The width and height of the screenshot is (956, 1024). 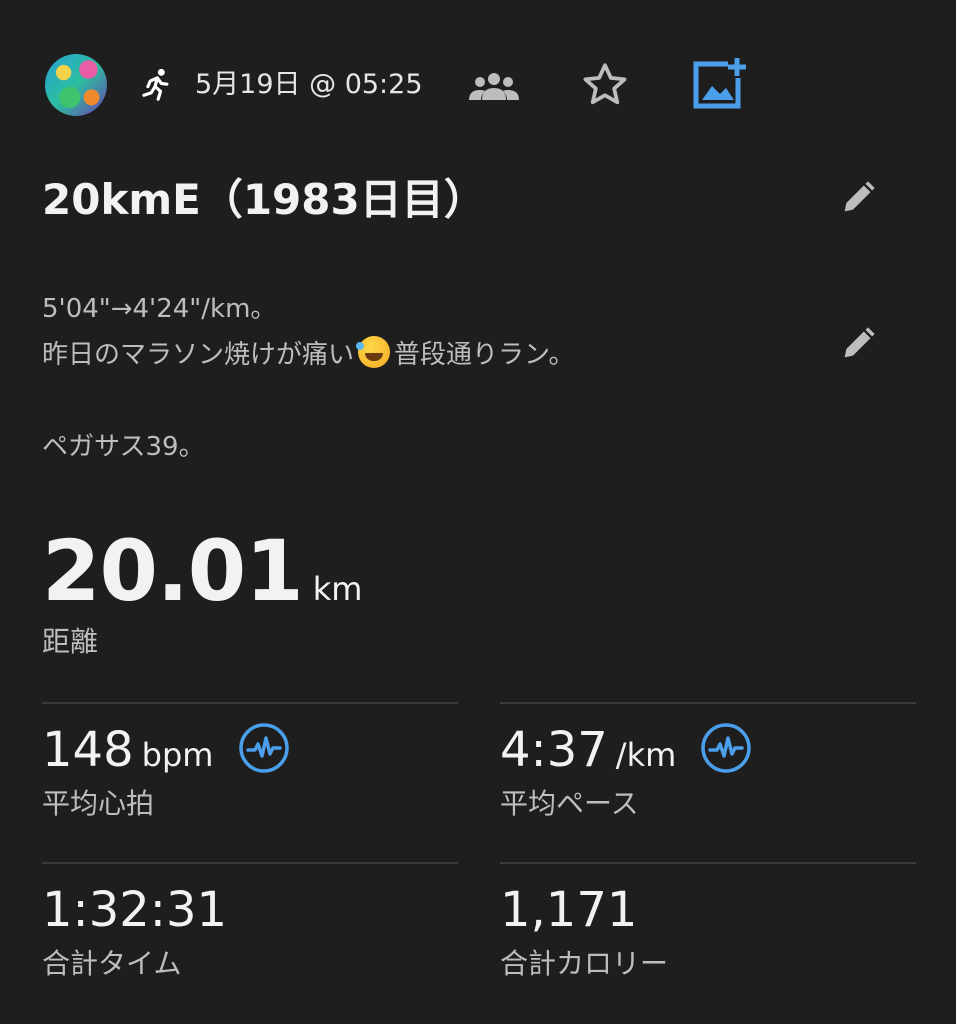 What do you see at coordinates (76, 85) in the screenshot?
I see `avatar` at bounding box center [76, 85].